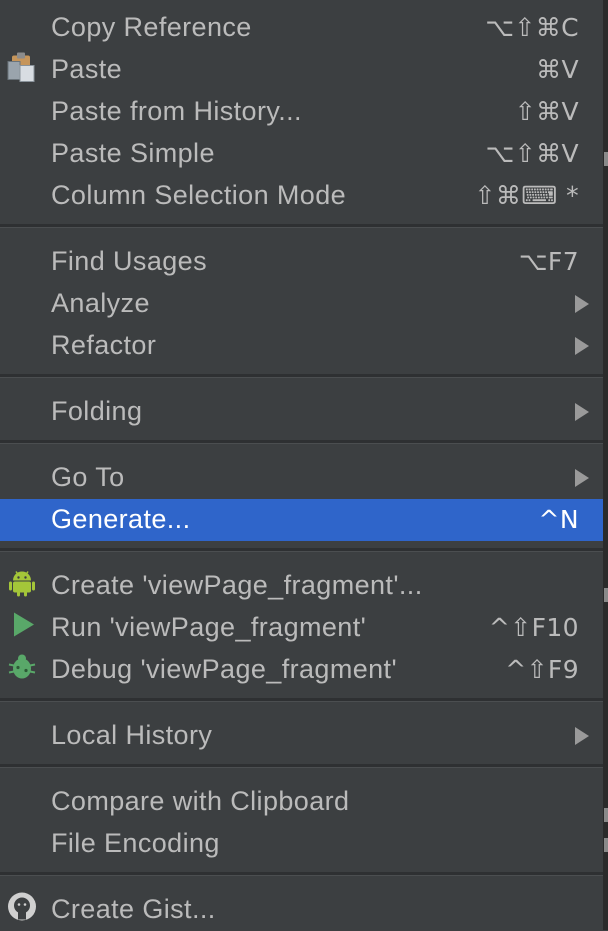 Image resolution: width=608 pixels, height=931 pixels. Describe the element at coordinates (199, 194) in the screenshot. I see `menu-item-label: Column Selection Mode` at that location.